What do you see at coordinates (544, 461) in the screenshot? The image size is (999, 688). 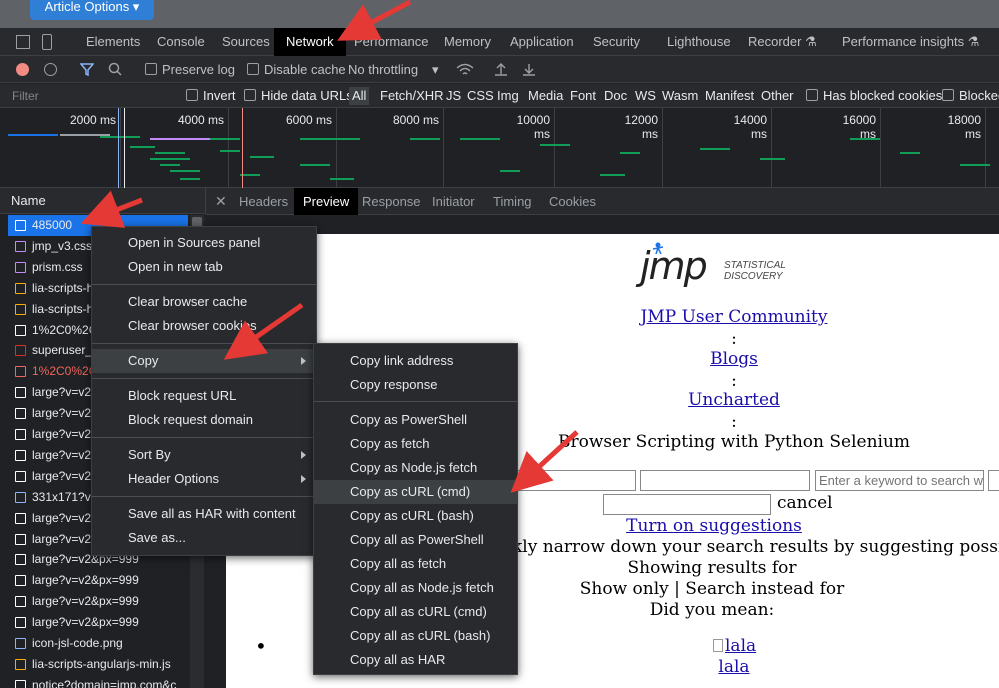 I see `arrow-to-curl-cmd` at bounding box center [544, 461].